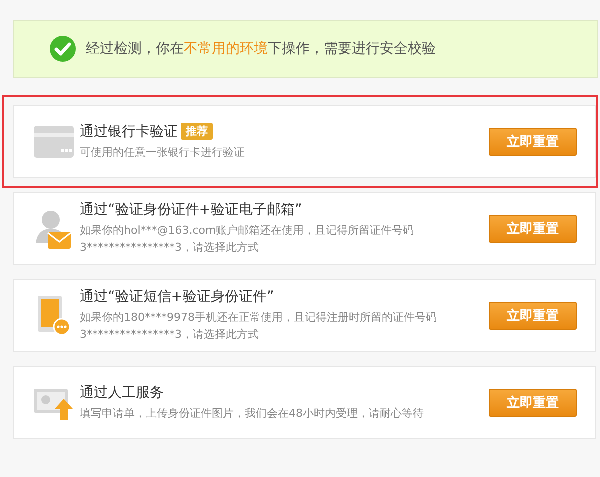 The width and height of the screenshot is (600, 477). What do you see at coordinates (63, 49) in the screenshot?
I see `check-icon` at bounding box center [63, 49].